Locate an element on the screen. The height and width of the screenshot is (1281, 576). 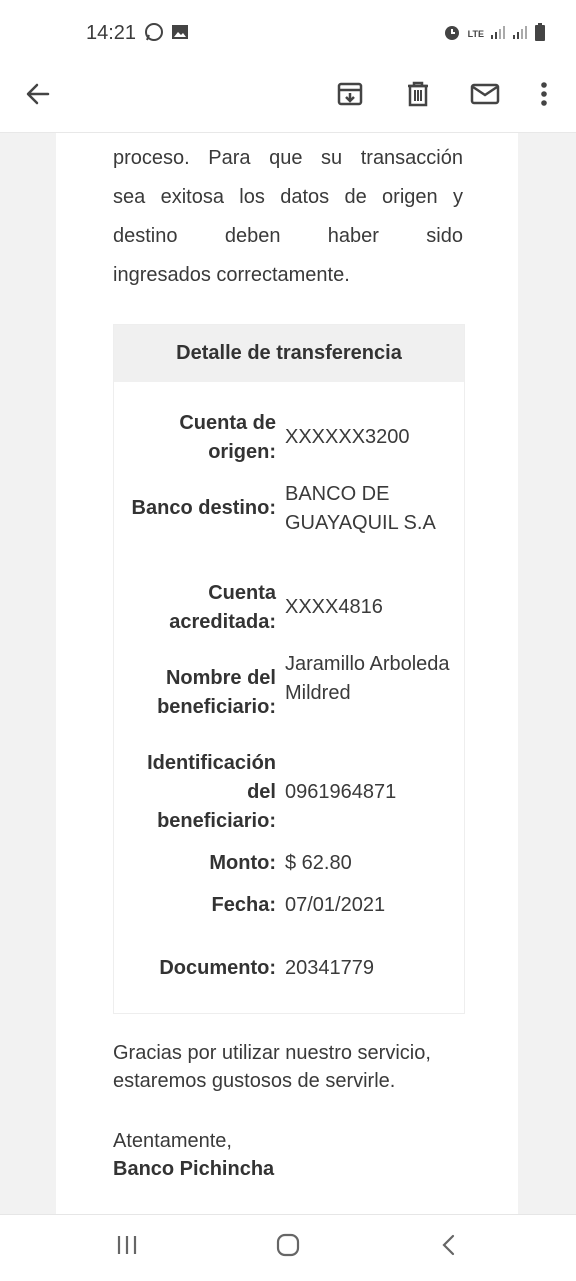
alarm-icon is located at coordinates (452, 34).